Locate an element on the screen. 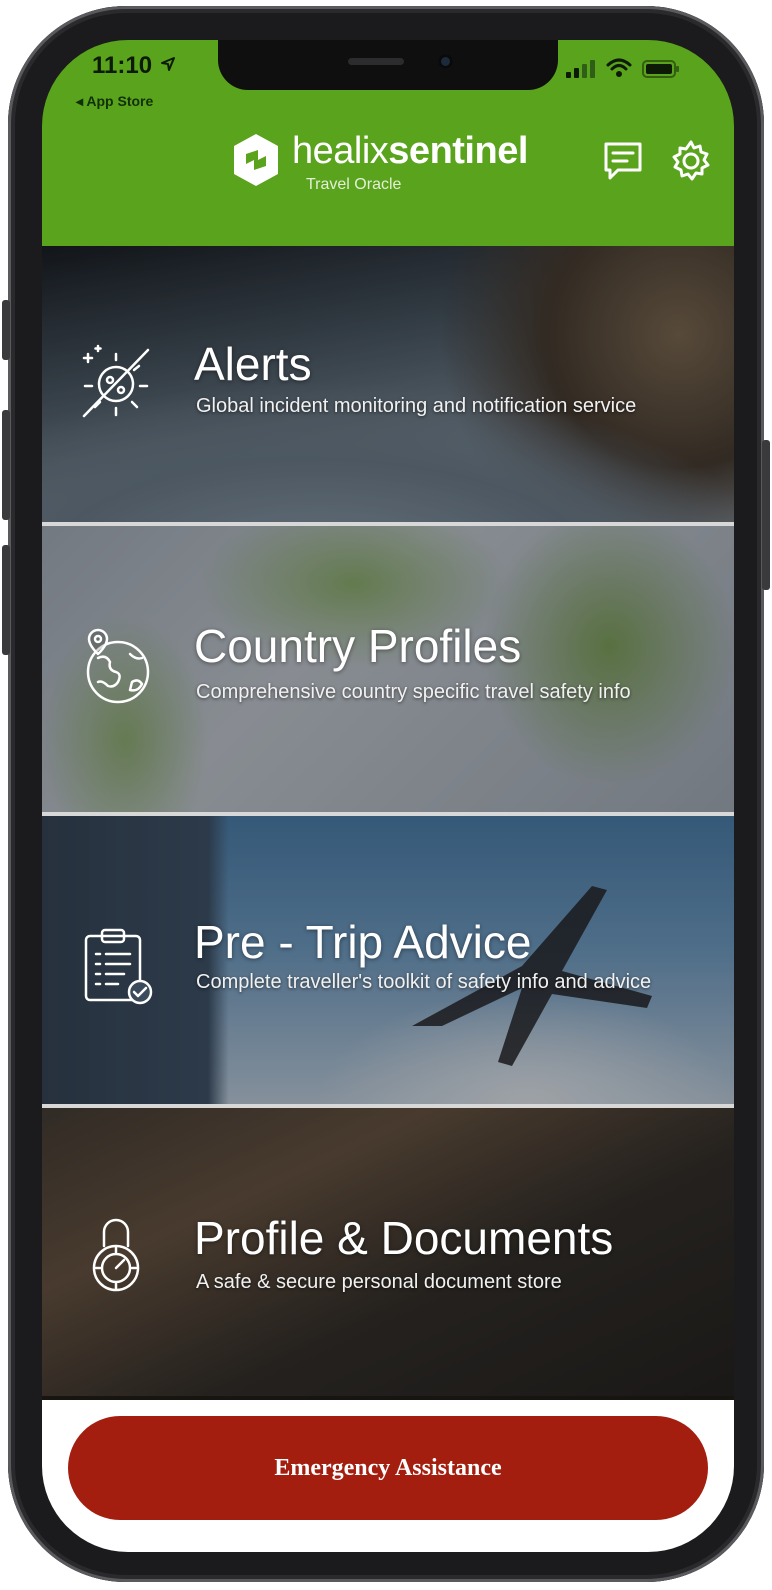  volume-up-button is located at coordinates (6, 465).